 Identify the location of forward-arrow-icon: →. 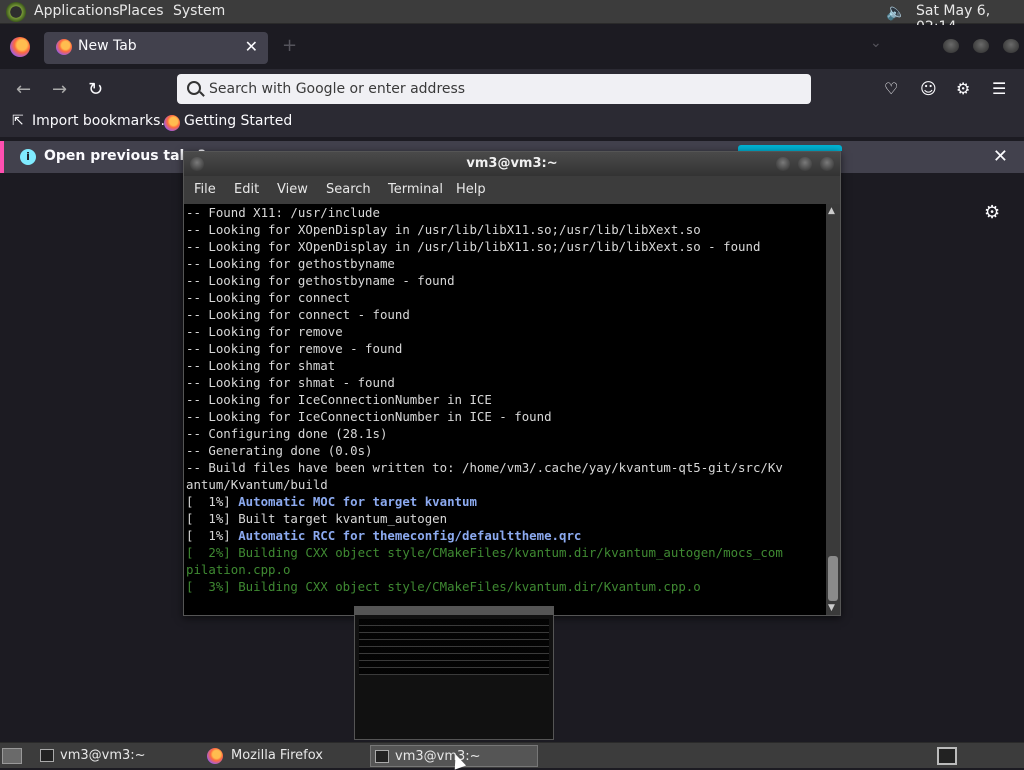
(59, 89).